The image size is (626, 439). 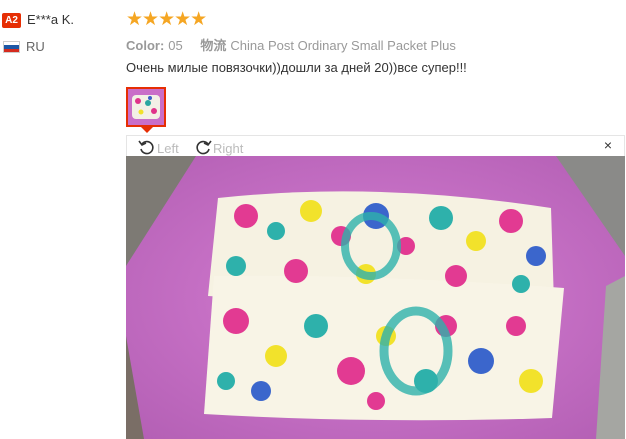 I want to click on color-label: Color:, so click(x=145, y=45).